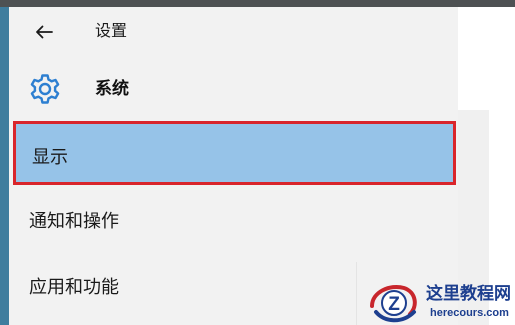 Image resolution: width=515 pixels, height=325 pixels. I want to click on window-top-edge, so click(257, 3).